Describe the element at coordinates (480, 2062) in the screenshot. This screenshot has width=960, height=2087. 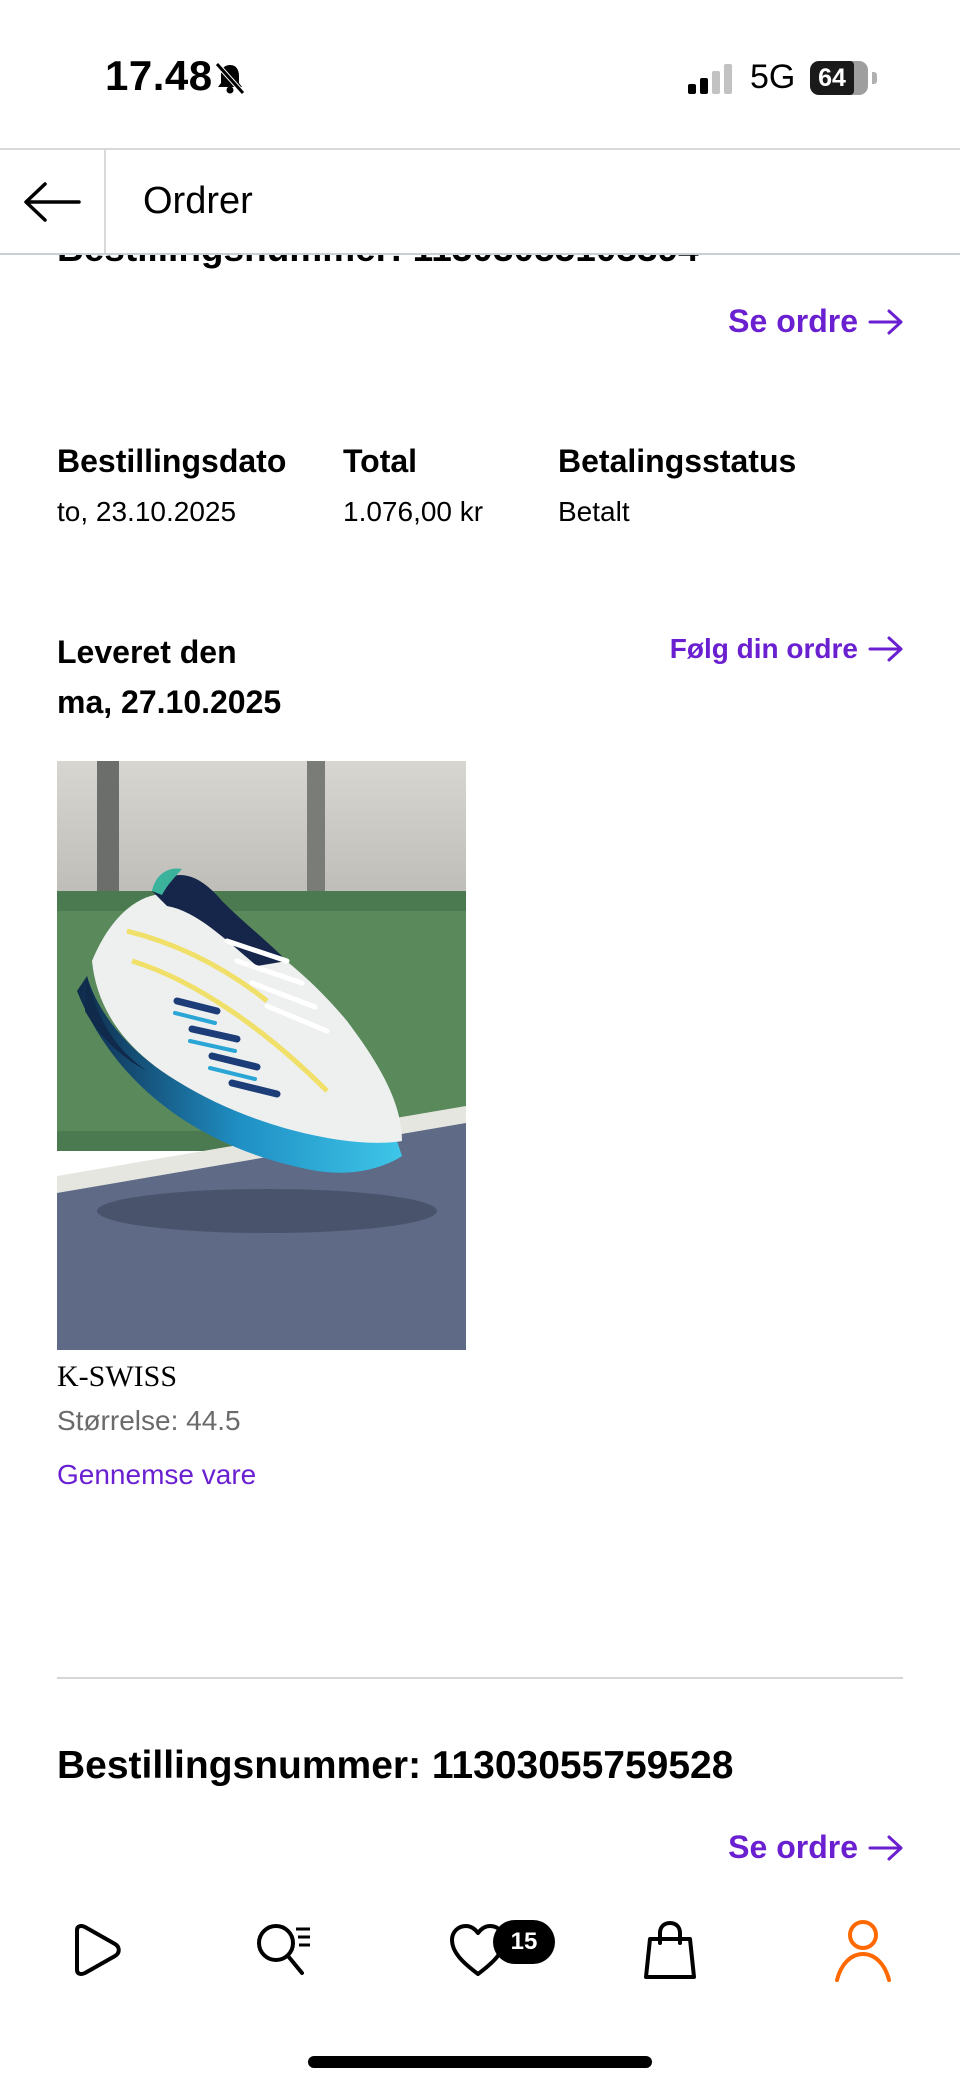
I see `home-indicator` at that location.